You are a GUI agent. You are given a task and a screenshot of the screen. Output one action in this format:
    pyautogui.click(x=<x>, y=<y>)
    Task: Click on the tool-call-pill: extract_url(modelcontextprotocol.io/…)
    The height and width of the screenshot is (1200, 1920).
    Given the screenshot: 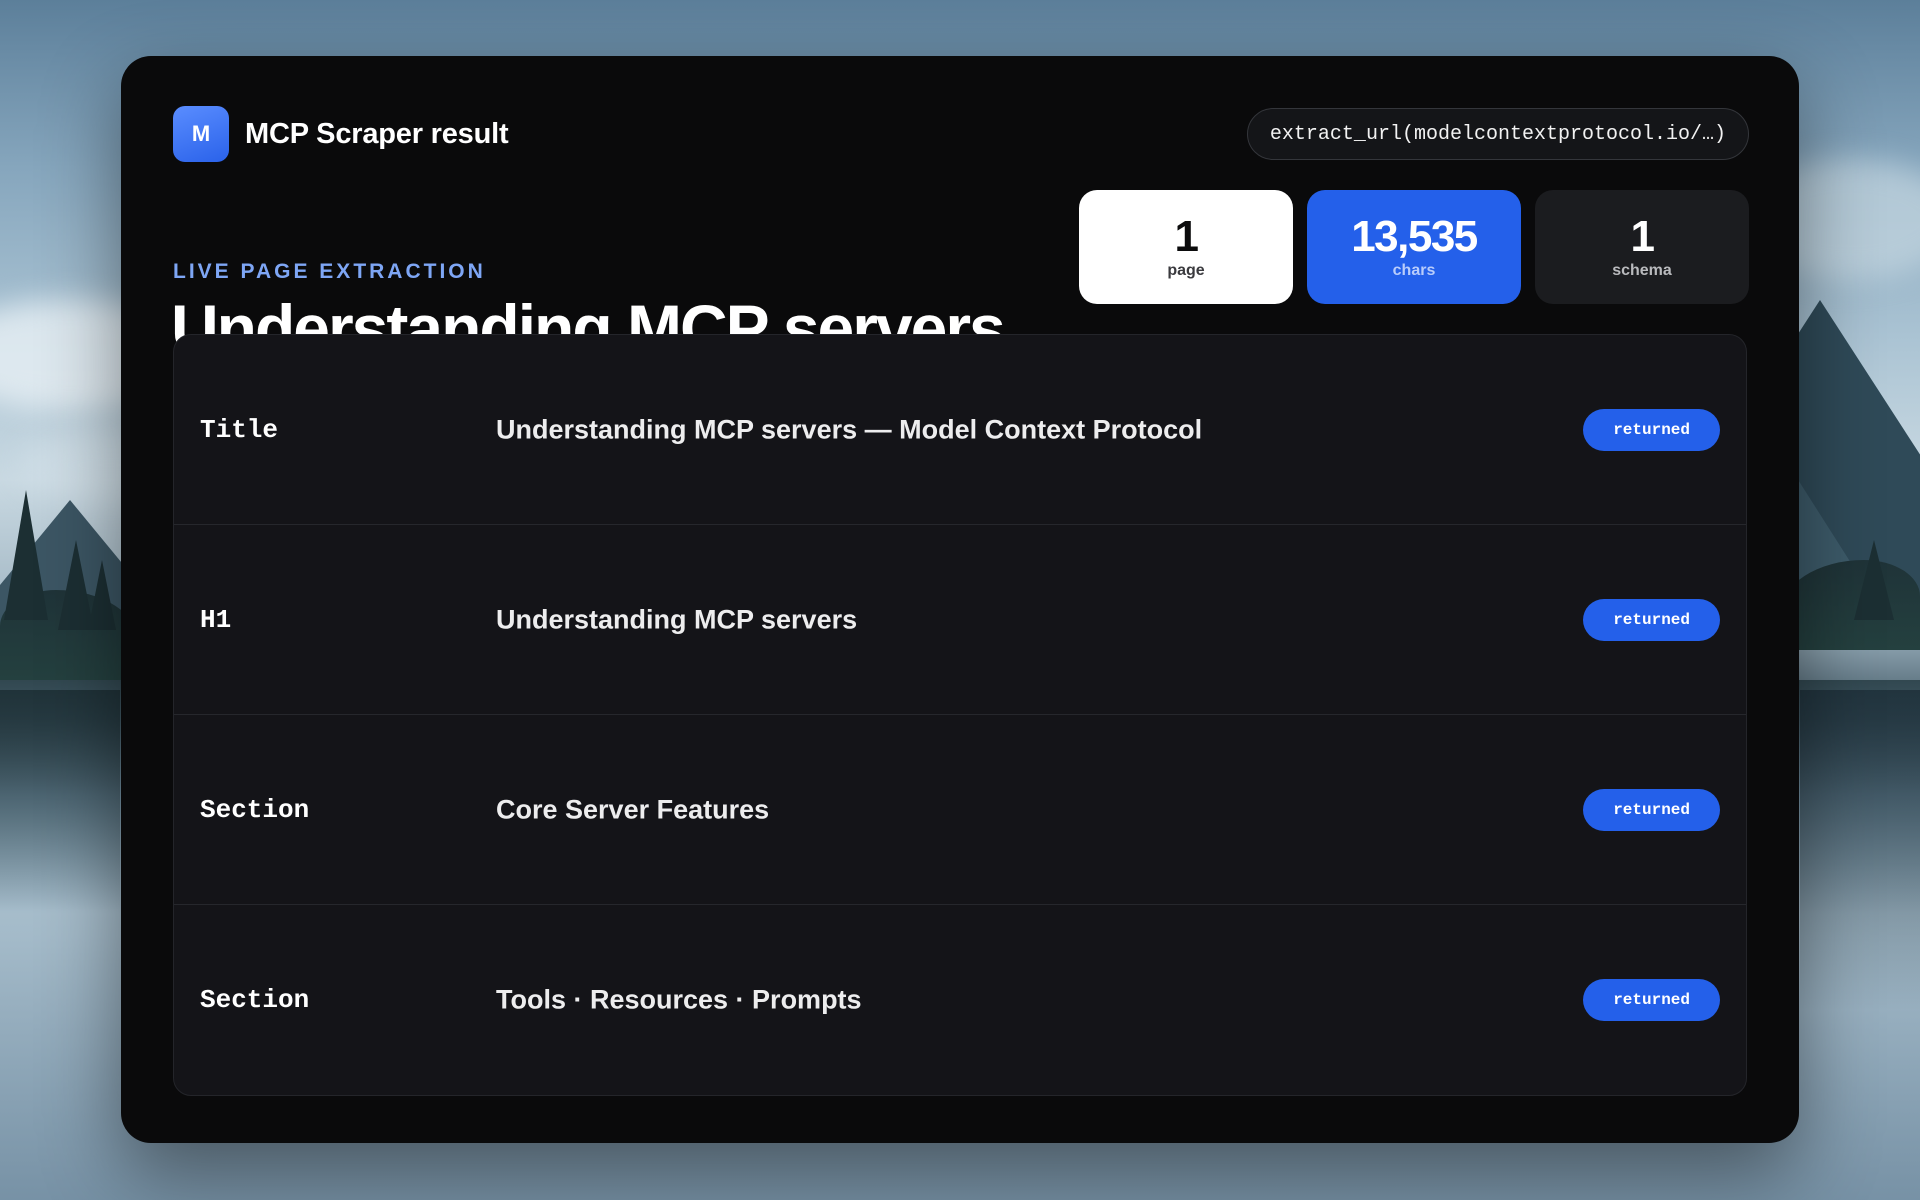 What is the action you would take?
    pyautogui.click(x=1497, y=134)
    